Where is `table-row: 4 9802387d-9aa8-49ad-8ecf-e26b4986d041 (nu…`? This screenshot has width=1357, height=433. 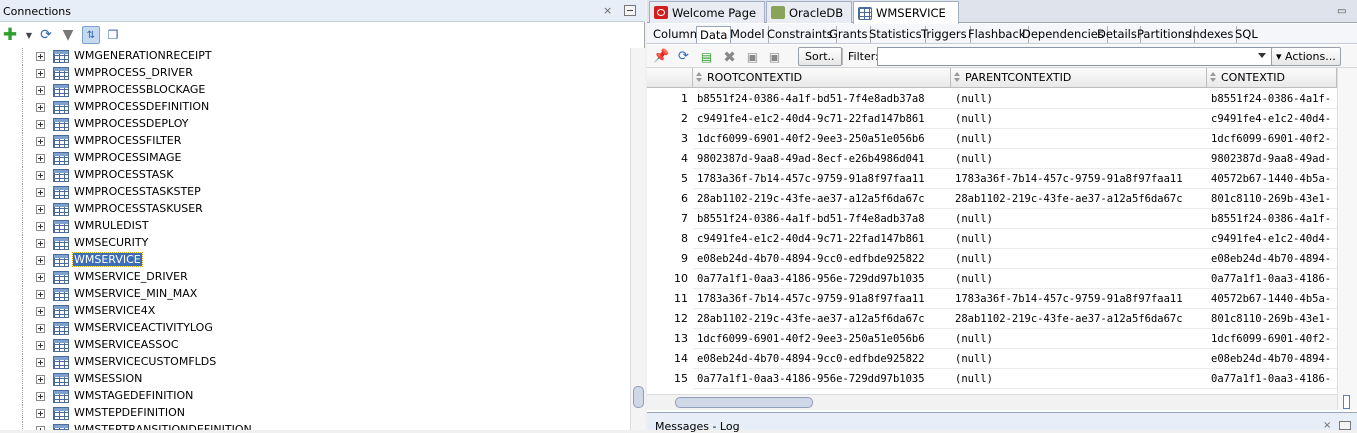
table-row: 4 9802387d-9aa8-49ad-8ecf-e26b4986d041 (nu… is located at coordinates (992, 159).